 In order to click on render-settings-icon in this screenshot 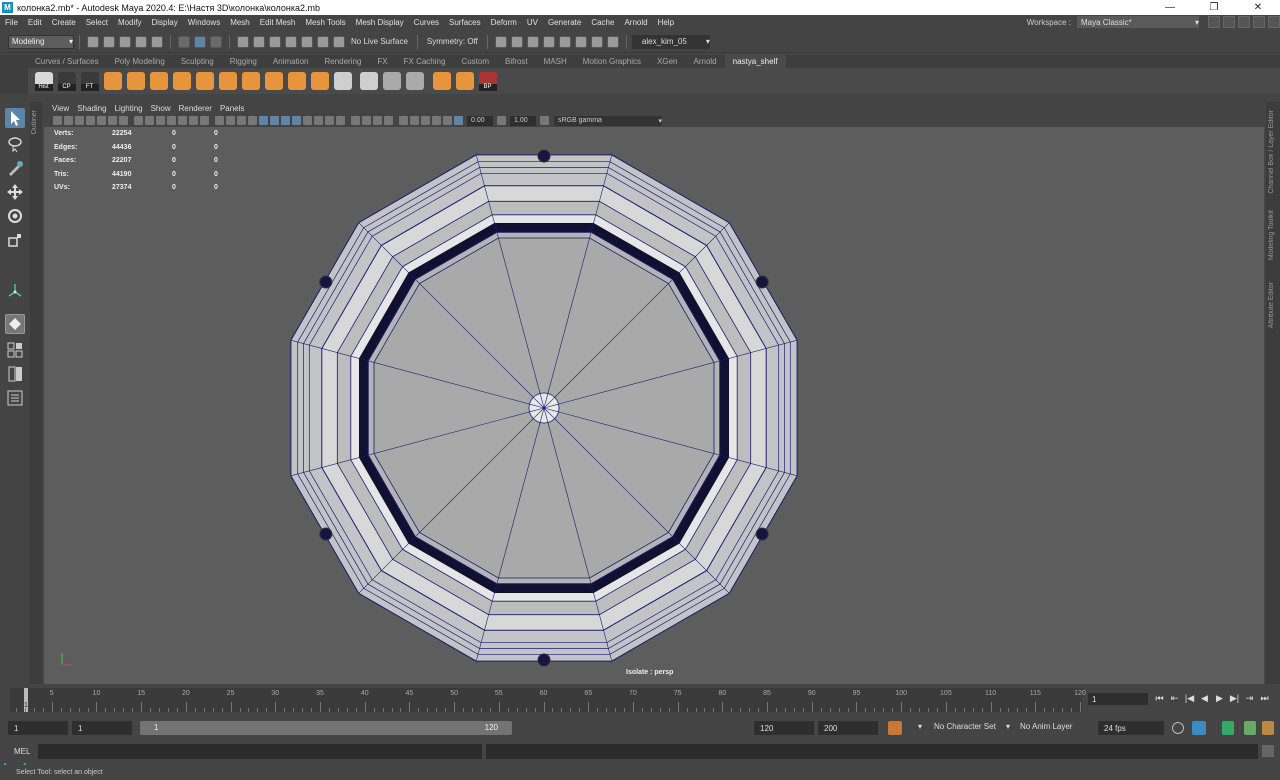, I will do `click(548, 41)`.